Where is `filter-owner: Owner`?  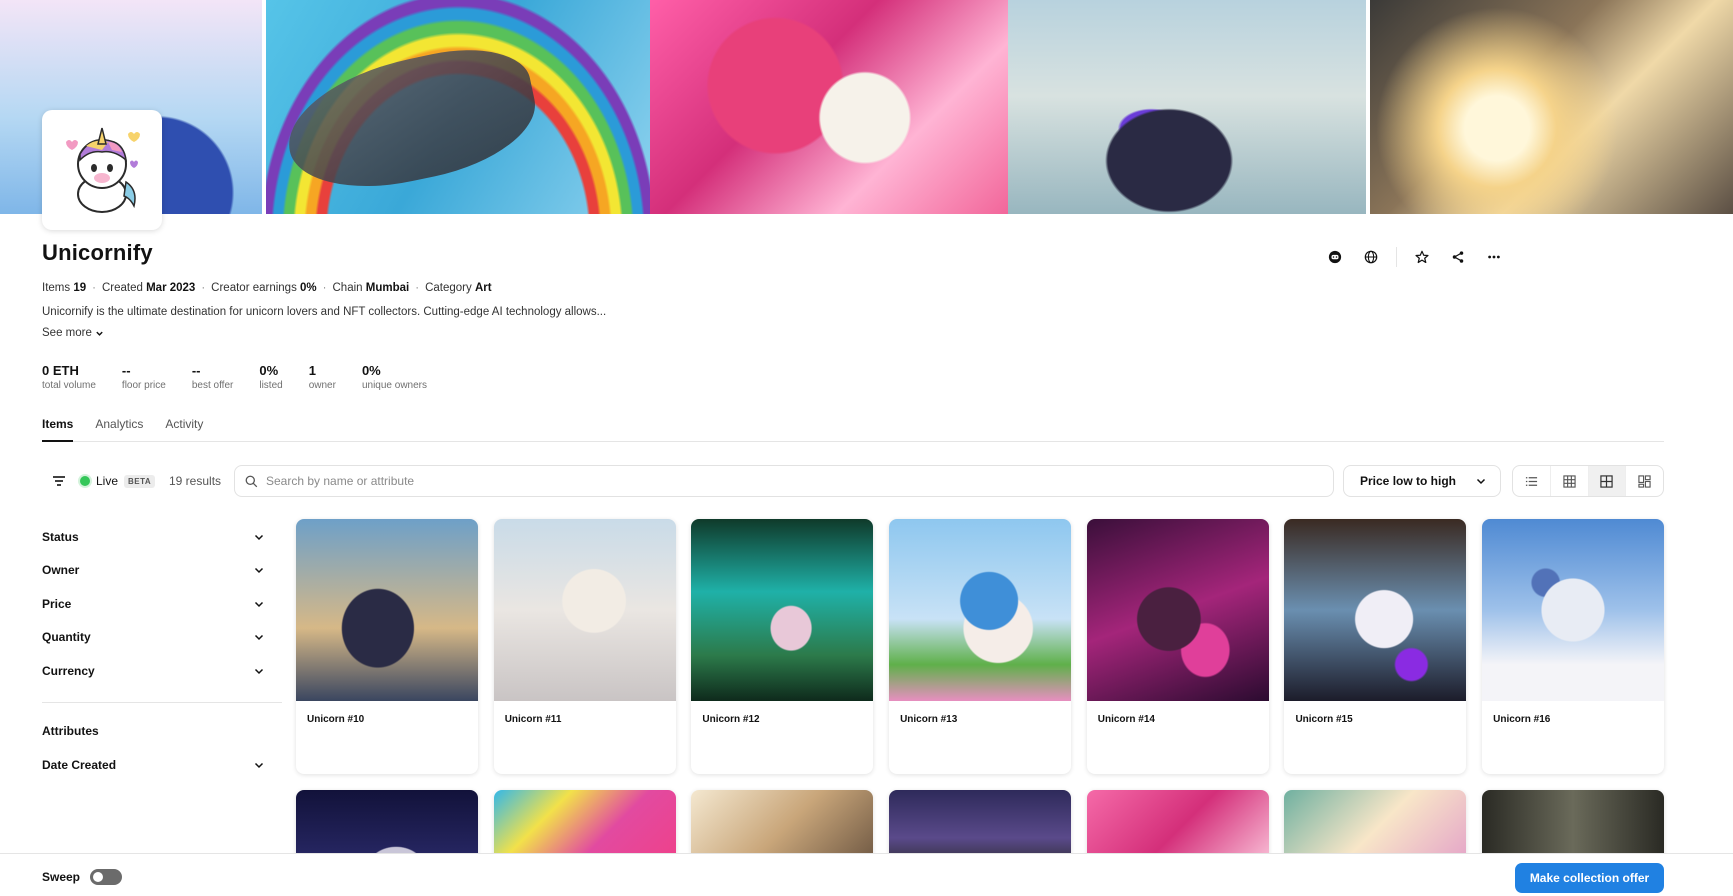 filter-owner: Owner is located at coordinates (162, 571).